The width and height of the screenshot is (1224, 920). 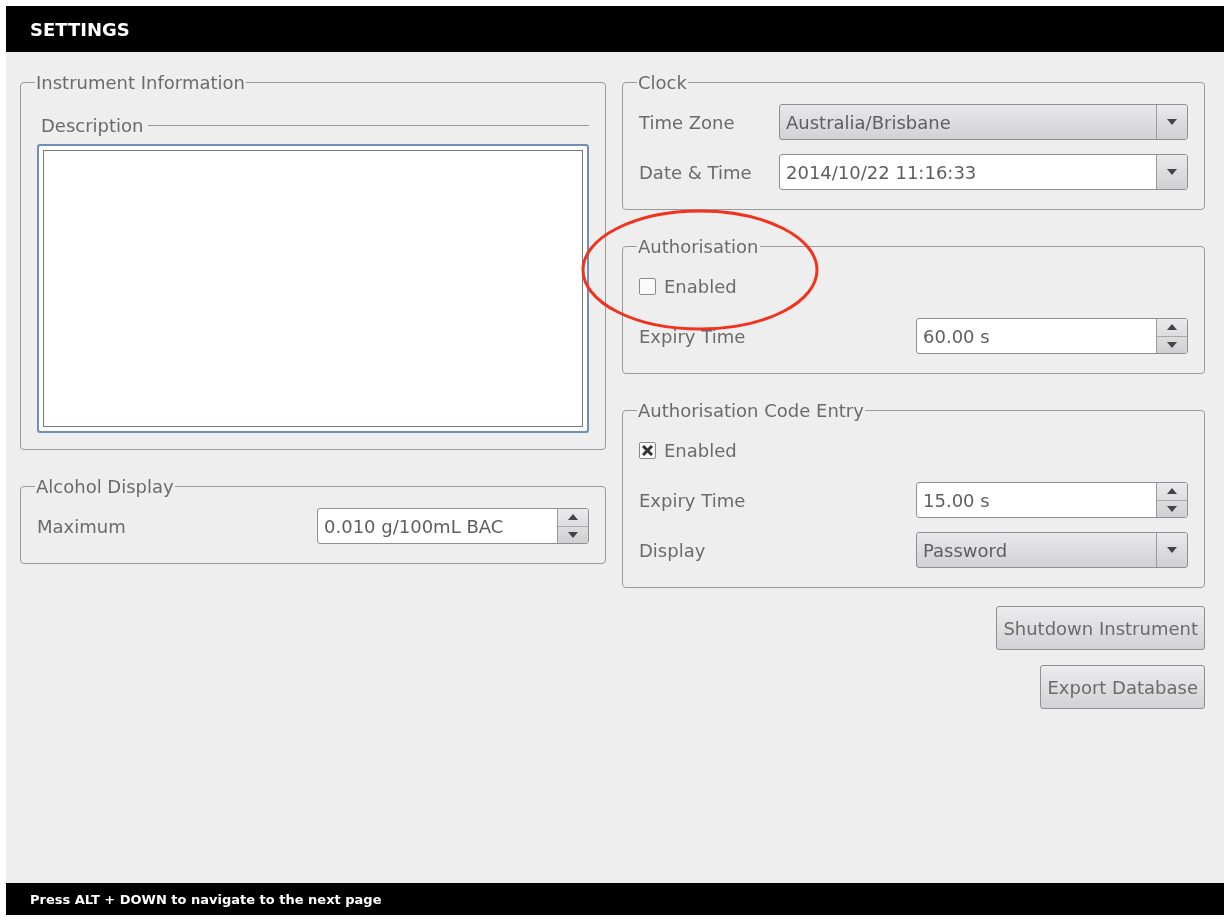 I want to click on field-label: Maximum, so click(x=82, y=526).